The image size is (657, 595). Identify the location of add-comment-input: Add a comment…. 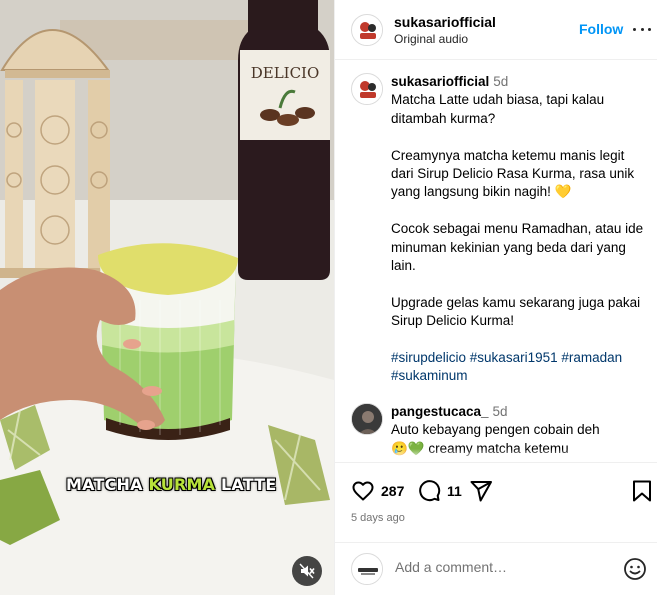
(451, 567).